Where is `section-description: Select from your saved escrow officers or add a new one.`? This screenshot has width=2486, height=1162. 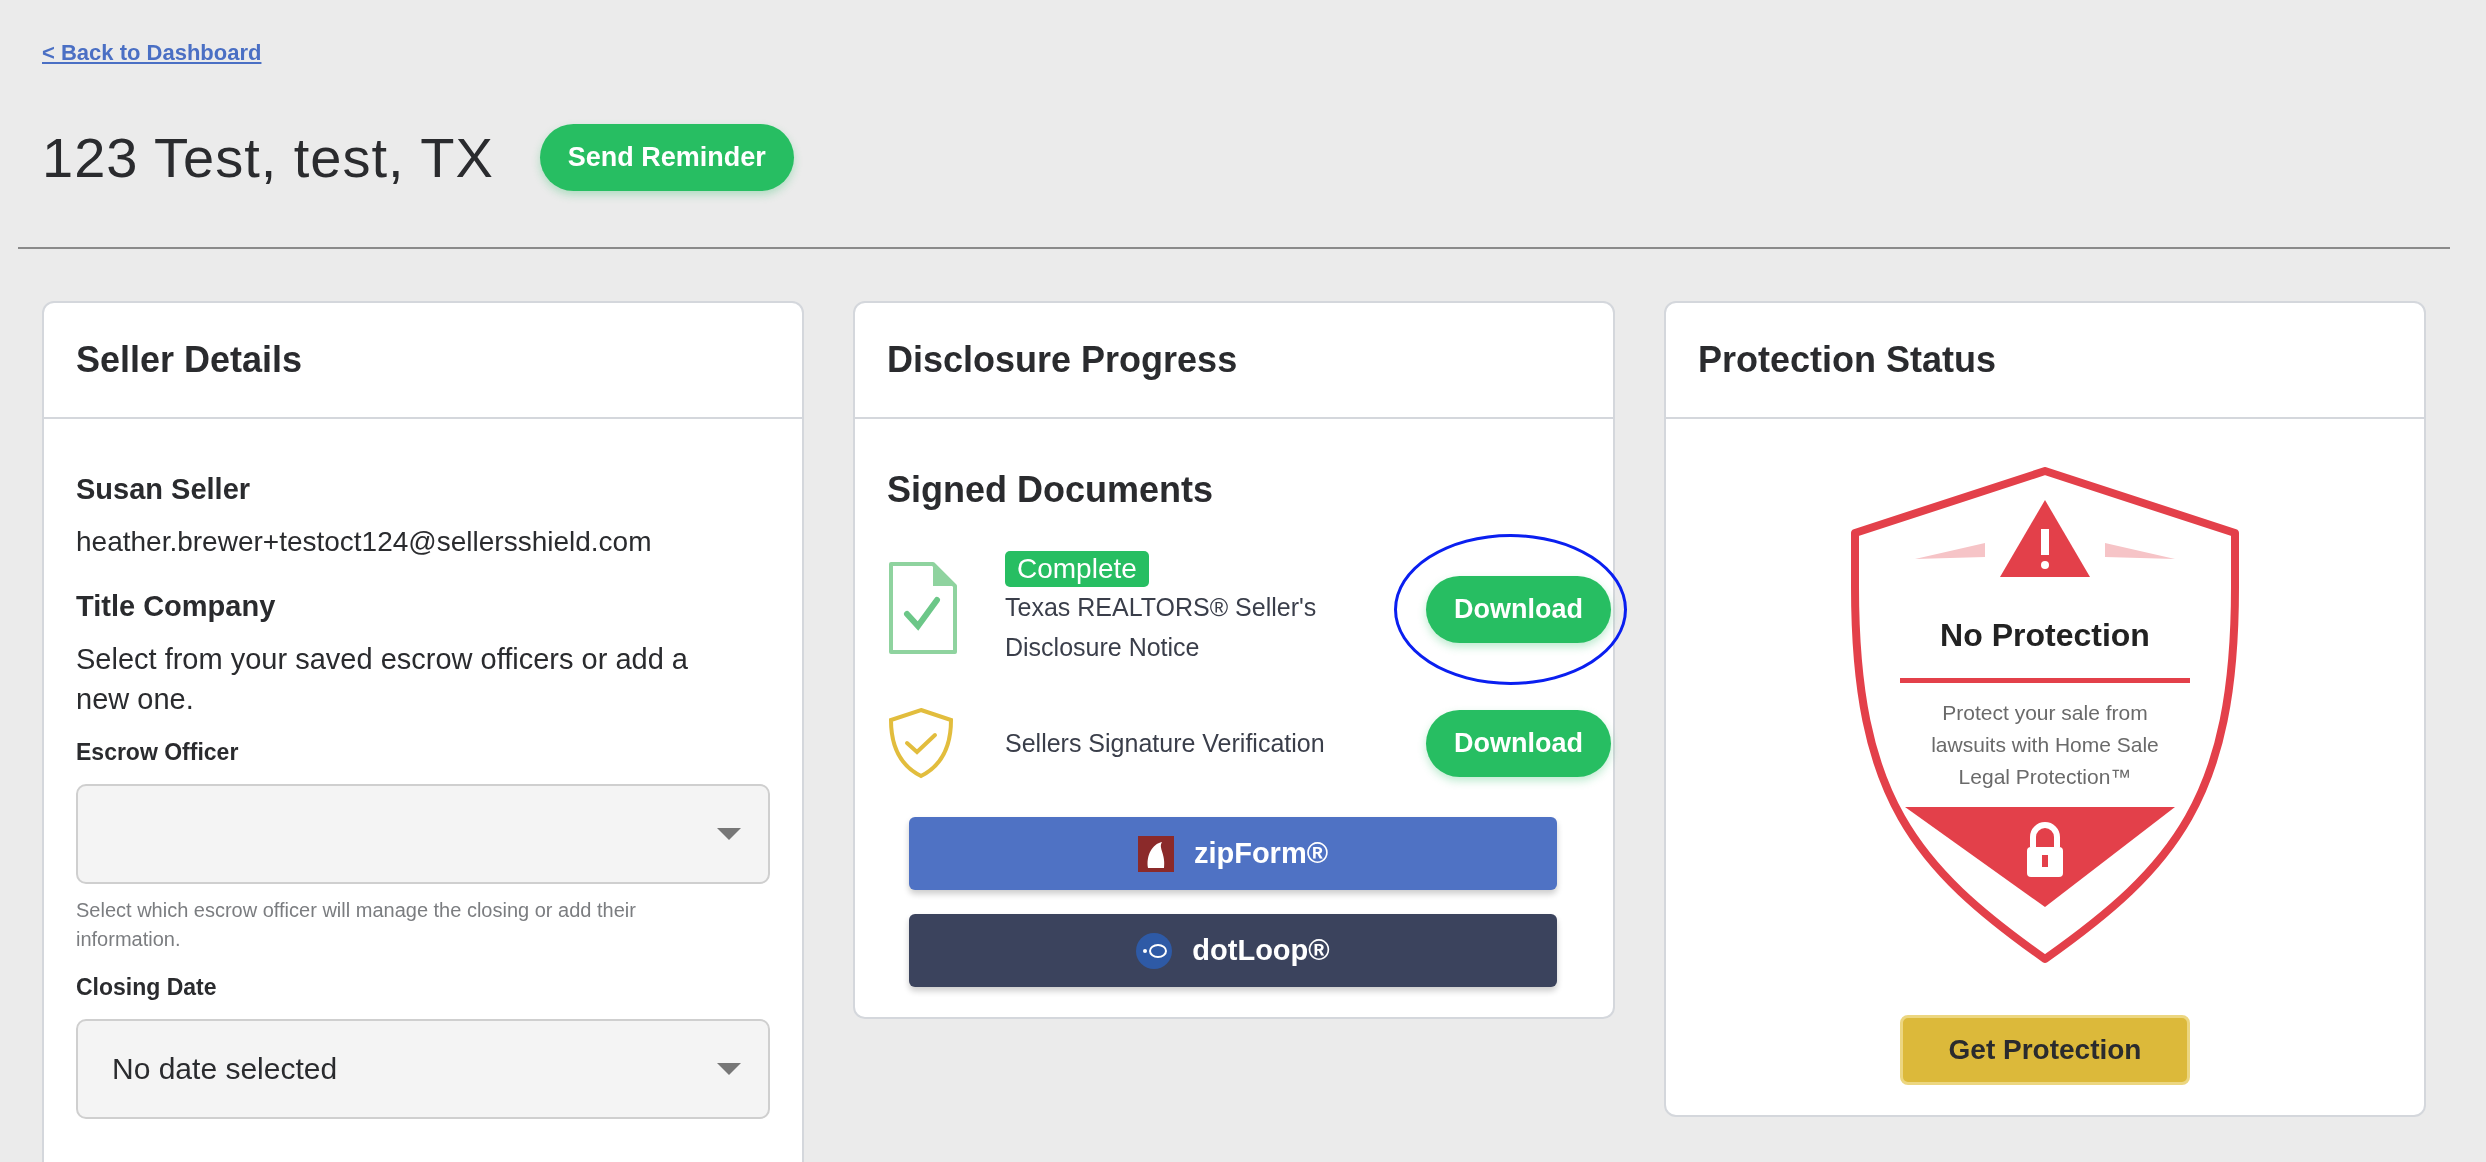
section-description: Select from your saved escrow officers or add a new one. is located at coordinates (382, 679).